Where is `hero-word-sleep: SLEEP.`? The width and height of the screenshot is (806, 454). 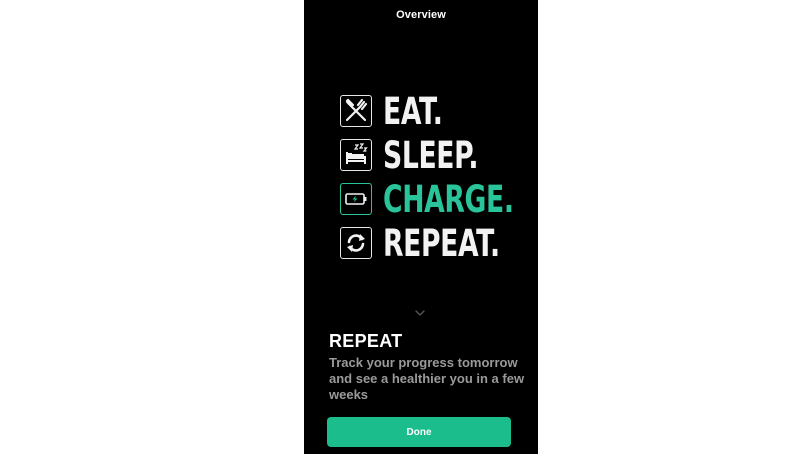
hero-word-sleep: SLEEP. is located at coordinates (431, 155).